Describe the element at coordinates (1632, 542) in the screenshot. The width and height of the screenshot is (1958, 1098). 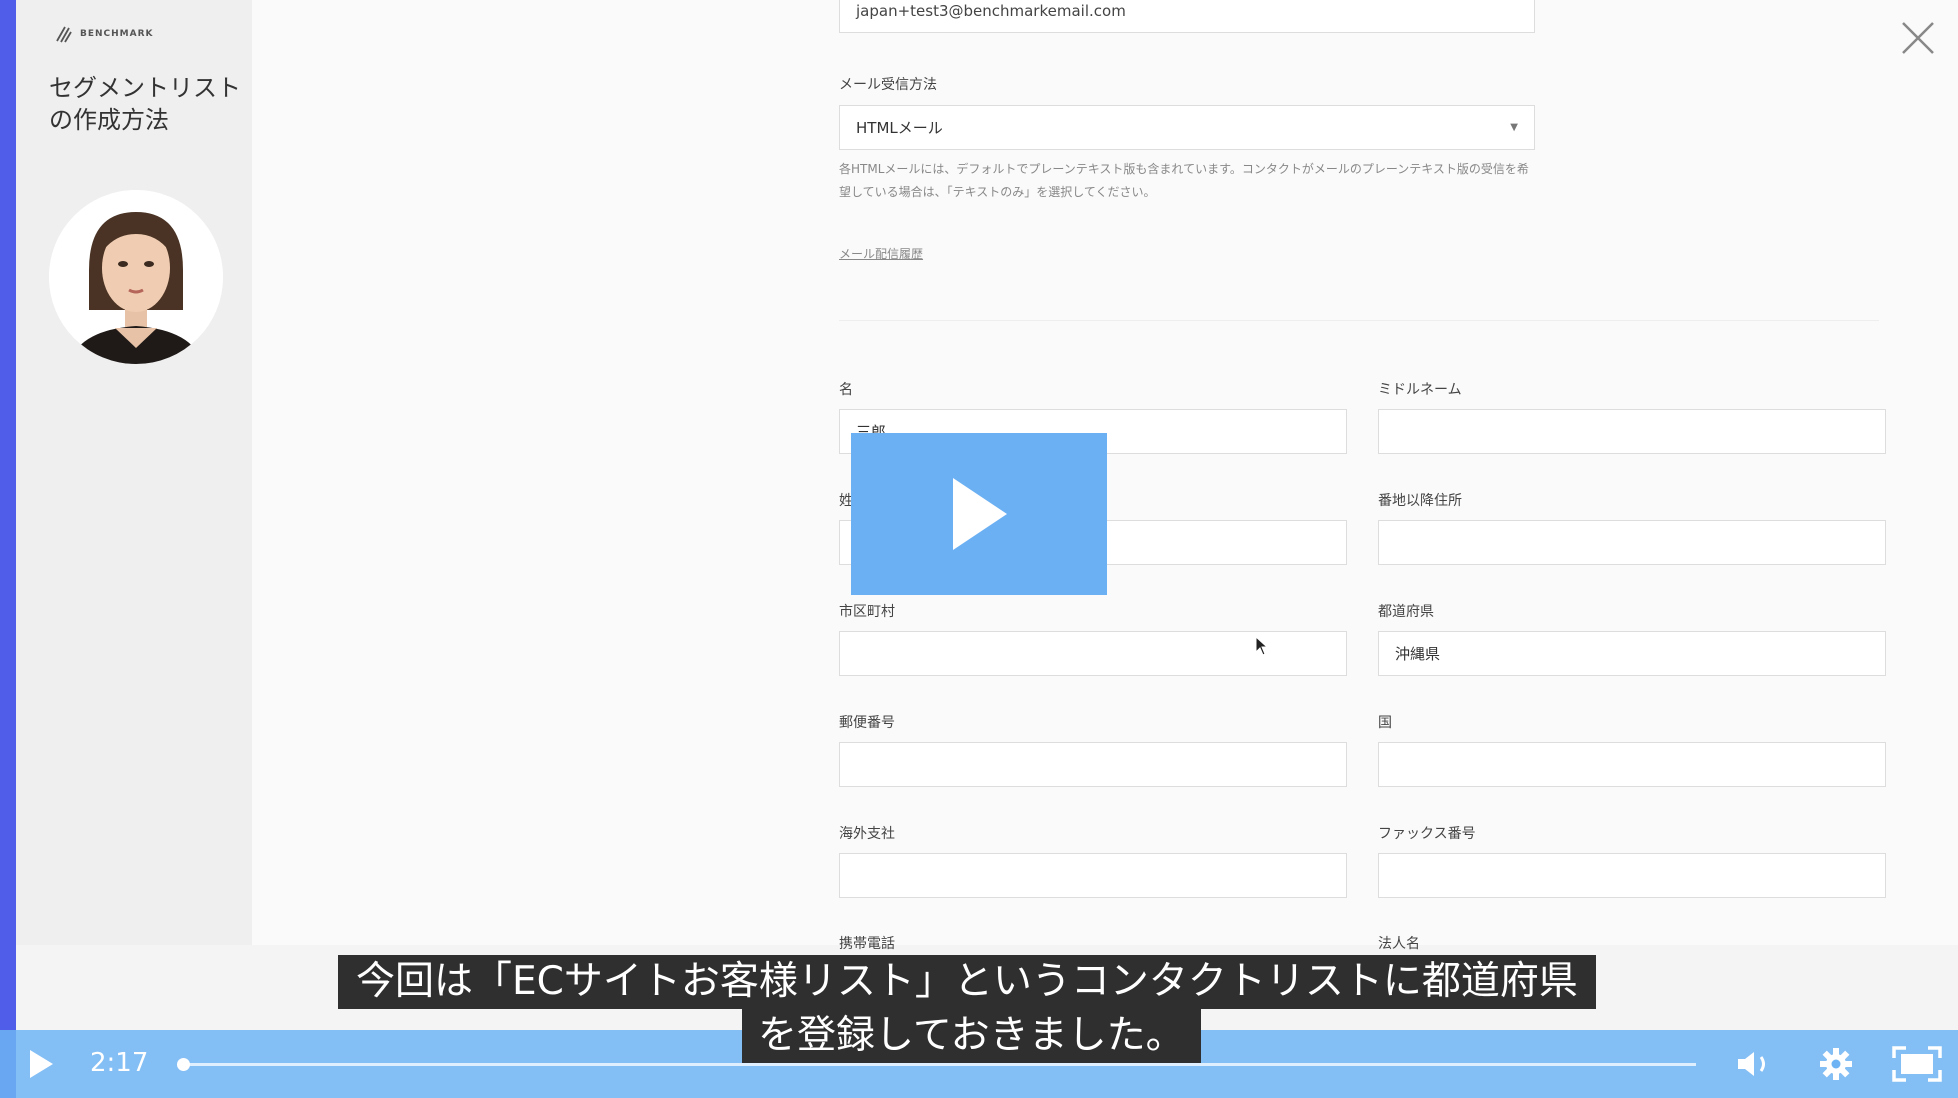
I see `address-field` at that location.